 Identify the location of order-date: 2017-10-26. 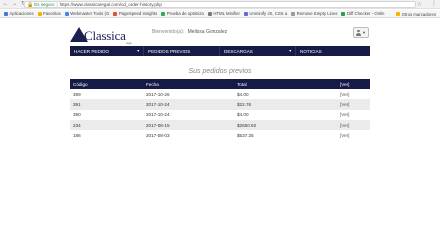
(158, 94).